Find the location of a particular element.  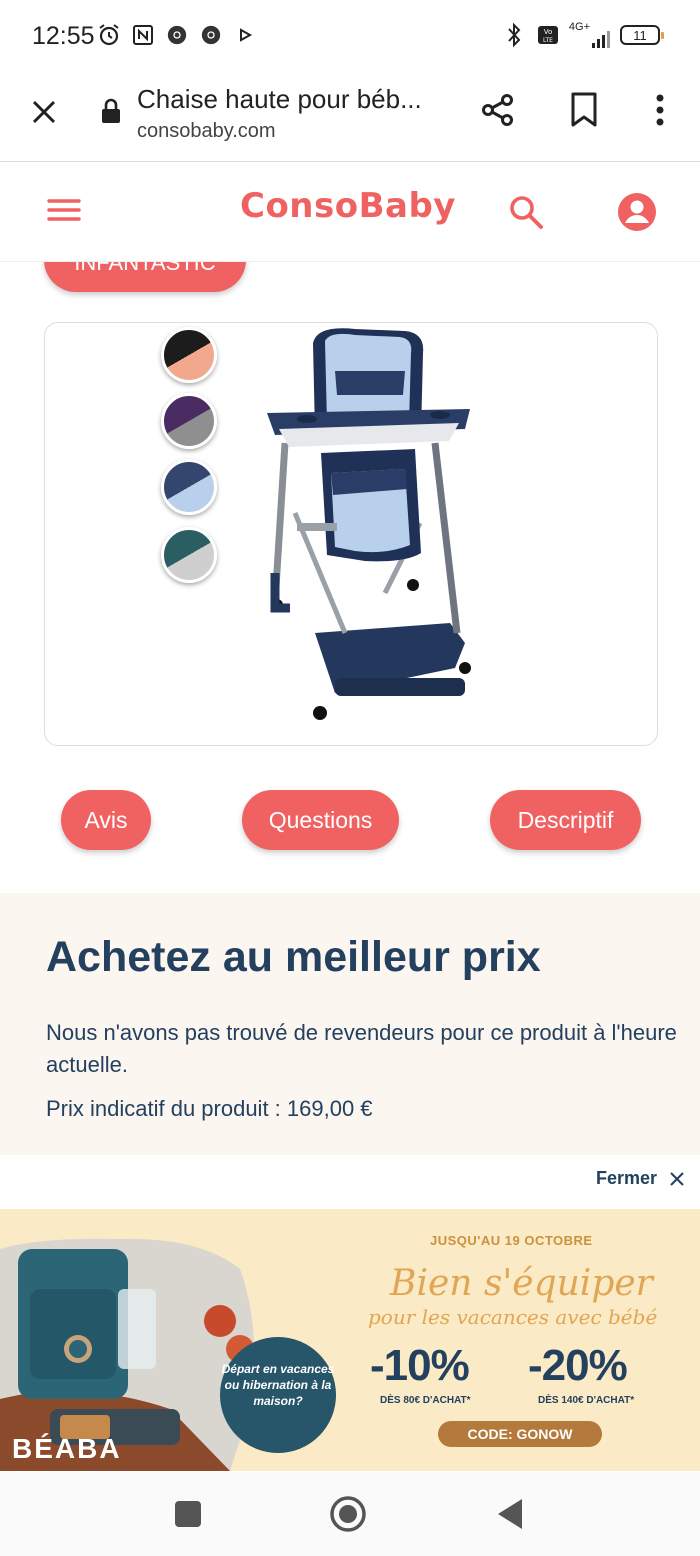

overflow-menu-button is located at coordinates (660, 110).